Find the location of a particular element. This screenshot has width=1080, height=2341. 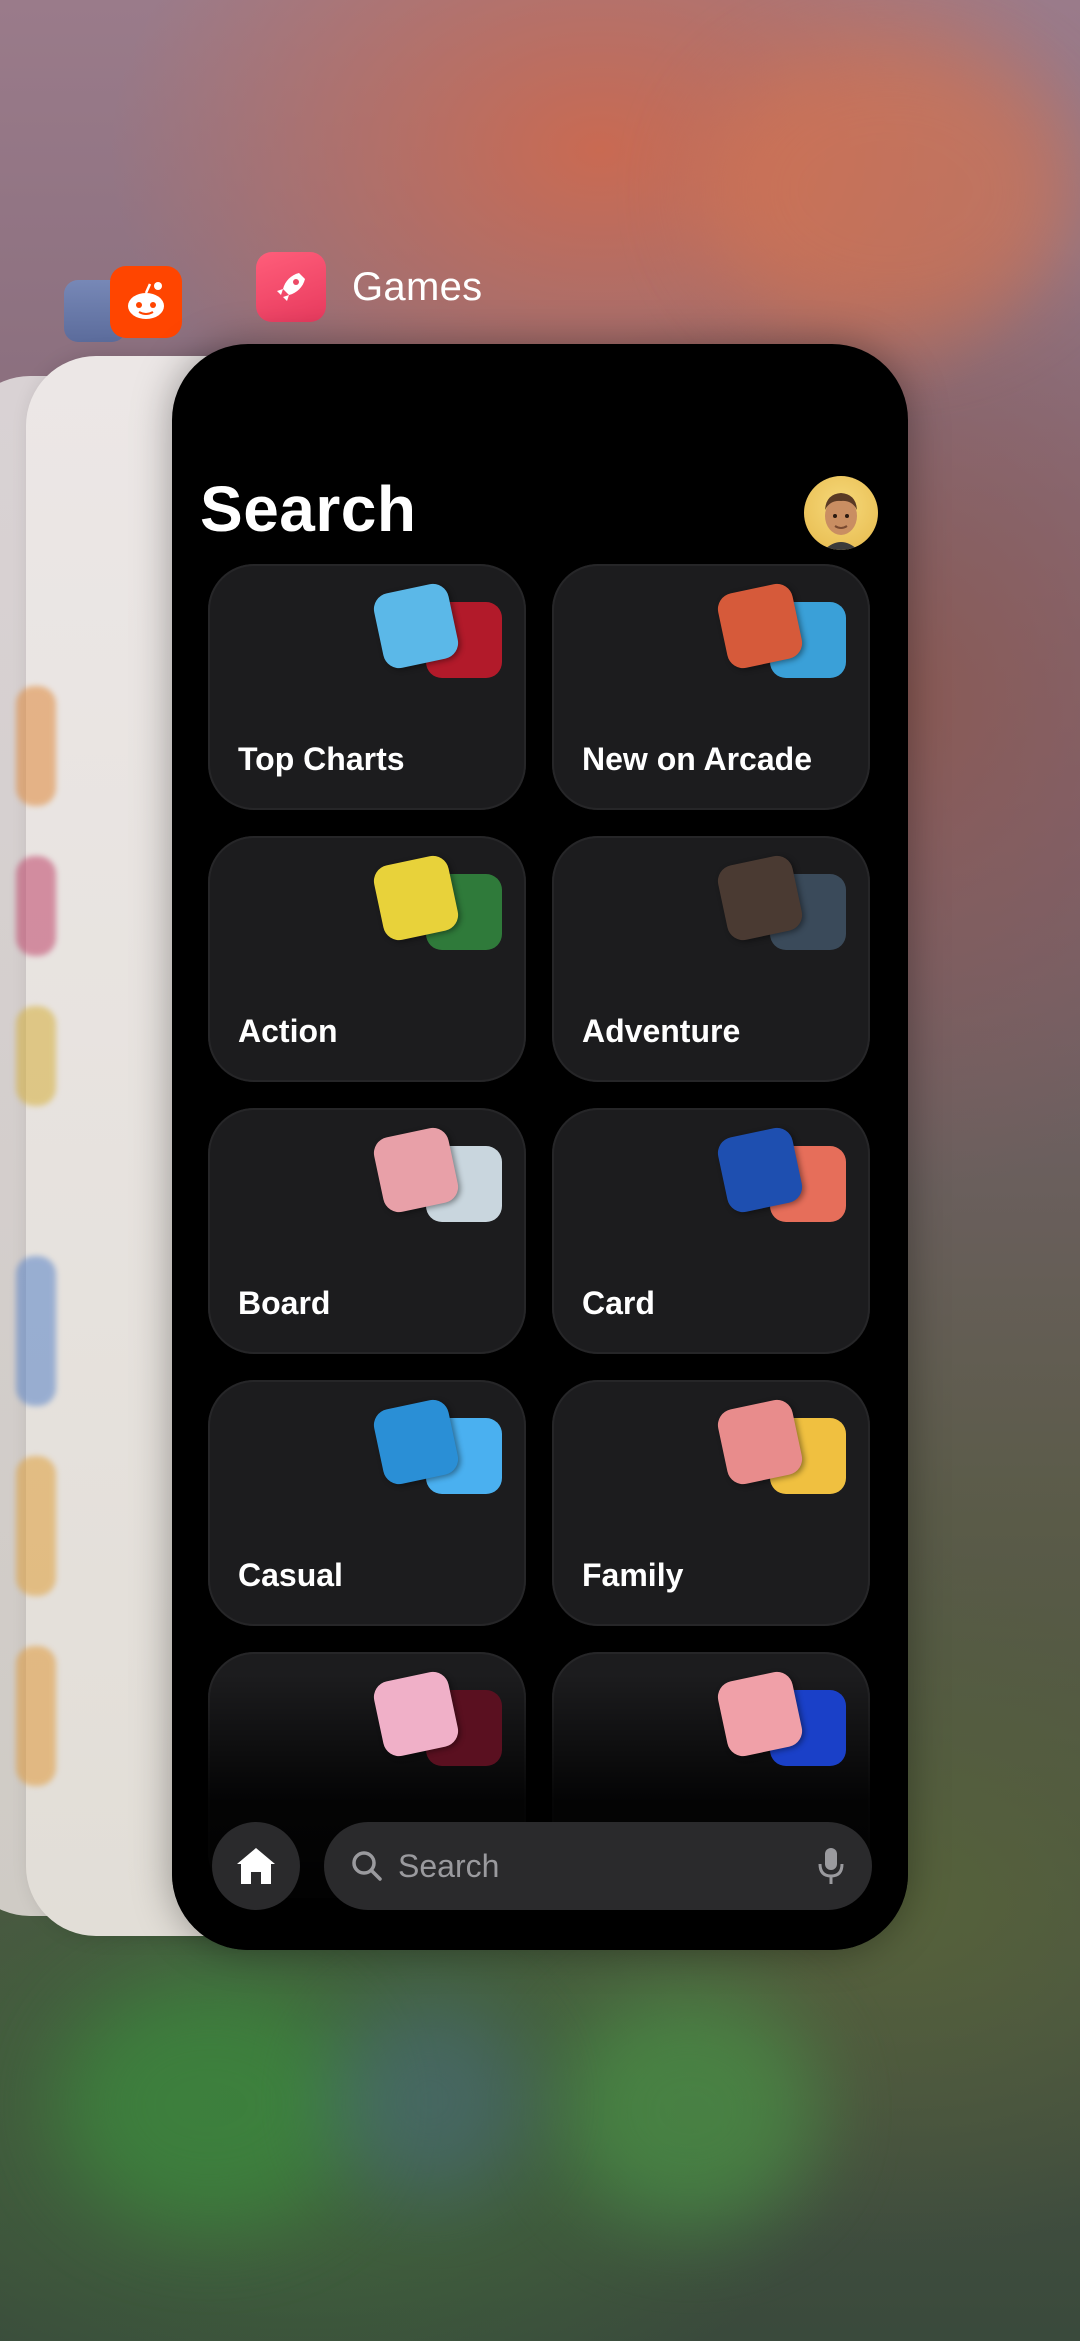

app-title: Games is located at coordinates (417, 286).